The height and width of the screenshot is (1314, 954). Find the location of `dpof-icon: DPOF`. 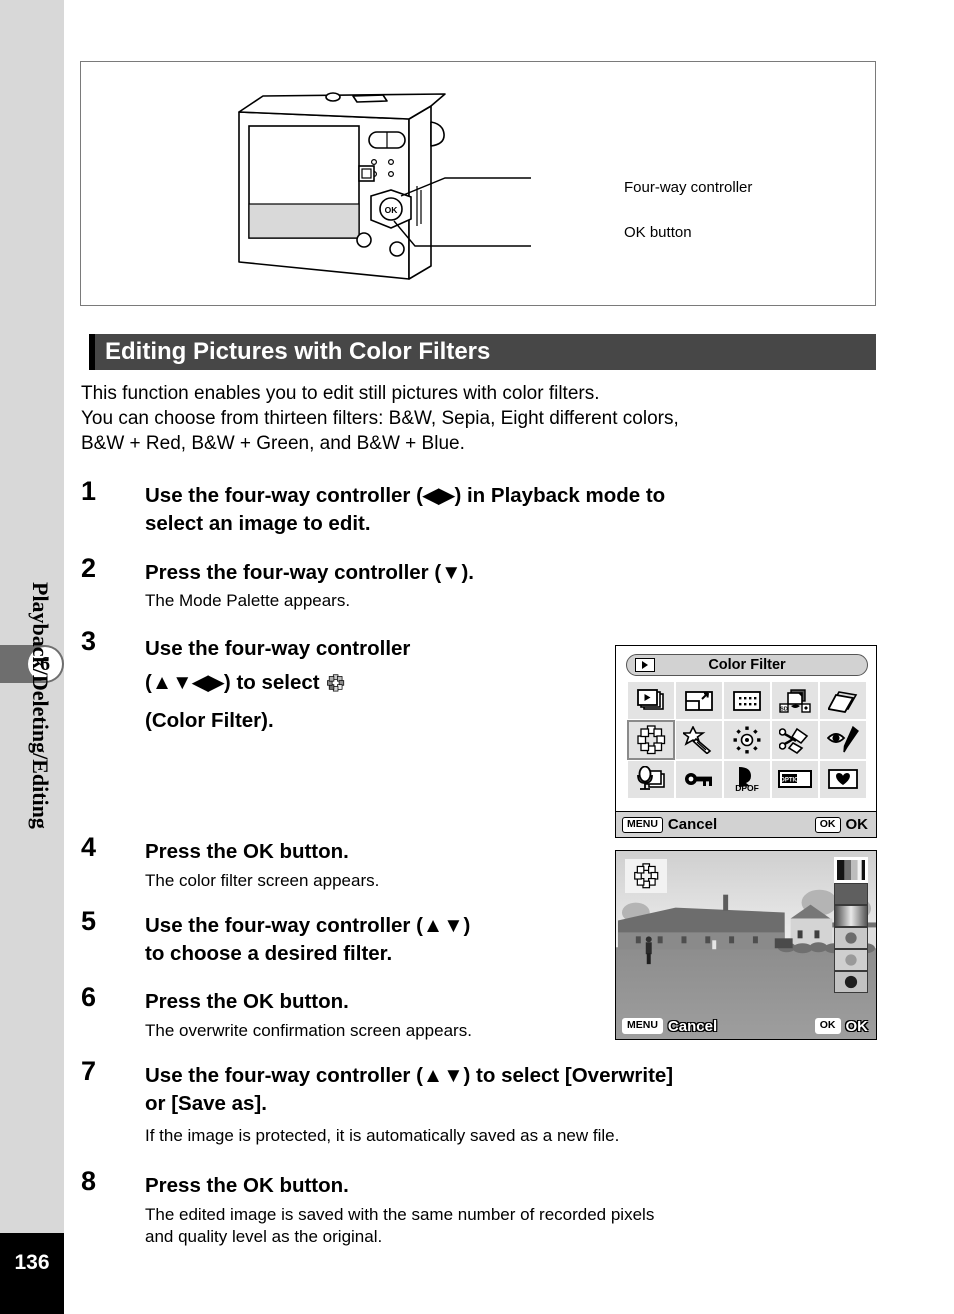

dpof-icon: DPOF is located at coordinates (747, 780).